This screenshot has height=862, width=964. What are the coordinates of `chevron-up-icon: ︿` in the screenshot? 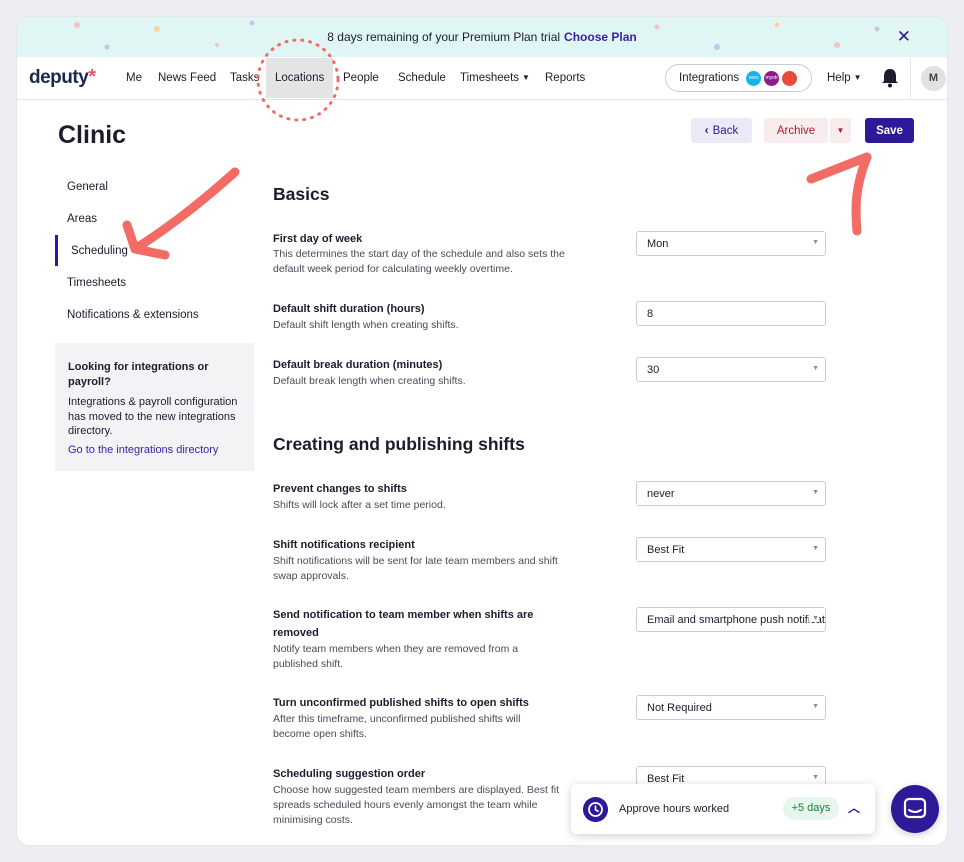 It's located at (854, 807).